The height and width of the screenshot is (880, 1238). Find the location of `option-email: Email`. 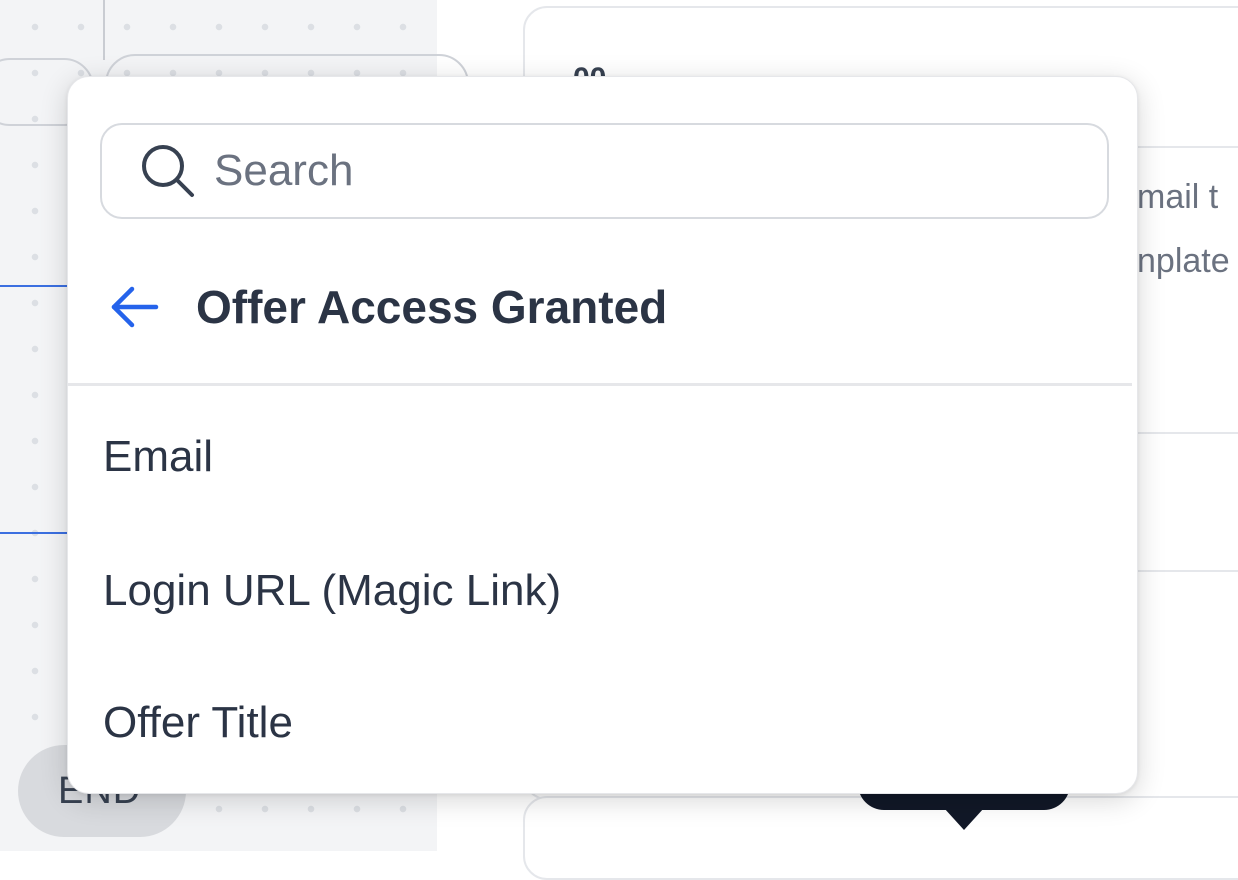

option-email: Email is located at coordinates (603, 457).